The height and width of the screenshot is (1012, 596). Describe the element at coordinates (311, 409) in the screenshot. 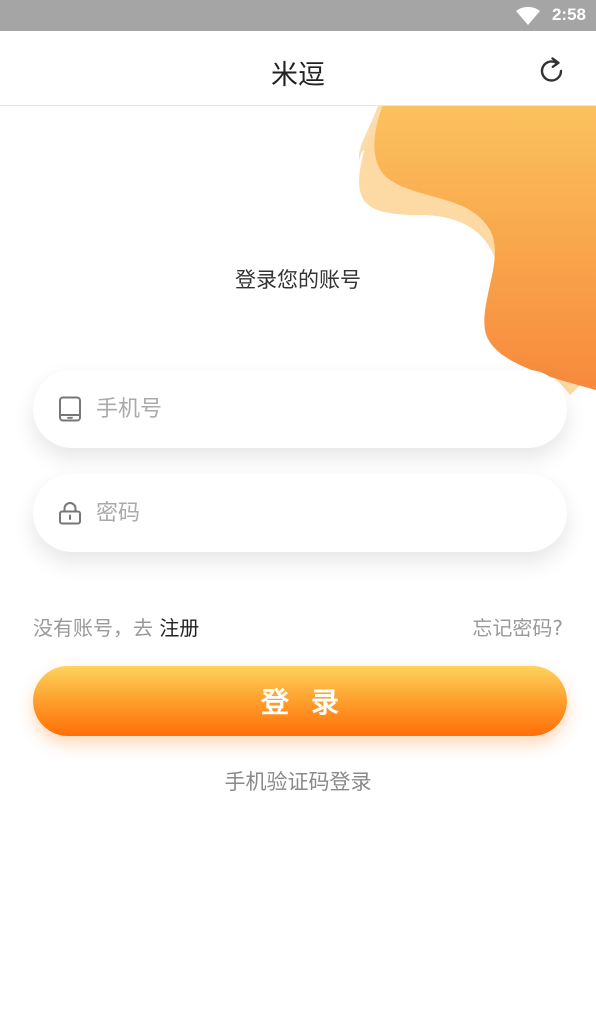

I see `phone-input` at that location.